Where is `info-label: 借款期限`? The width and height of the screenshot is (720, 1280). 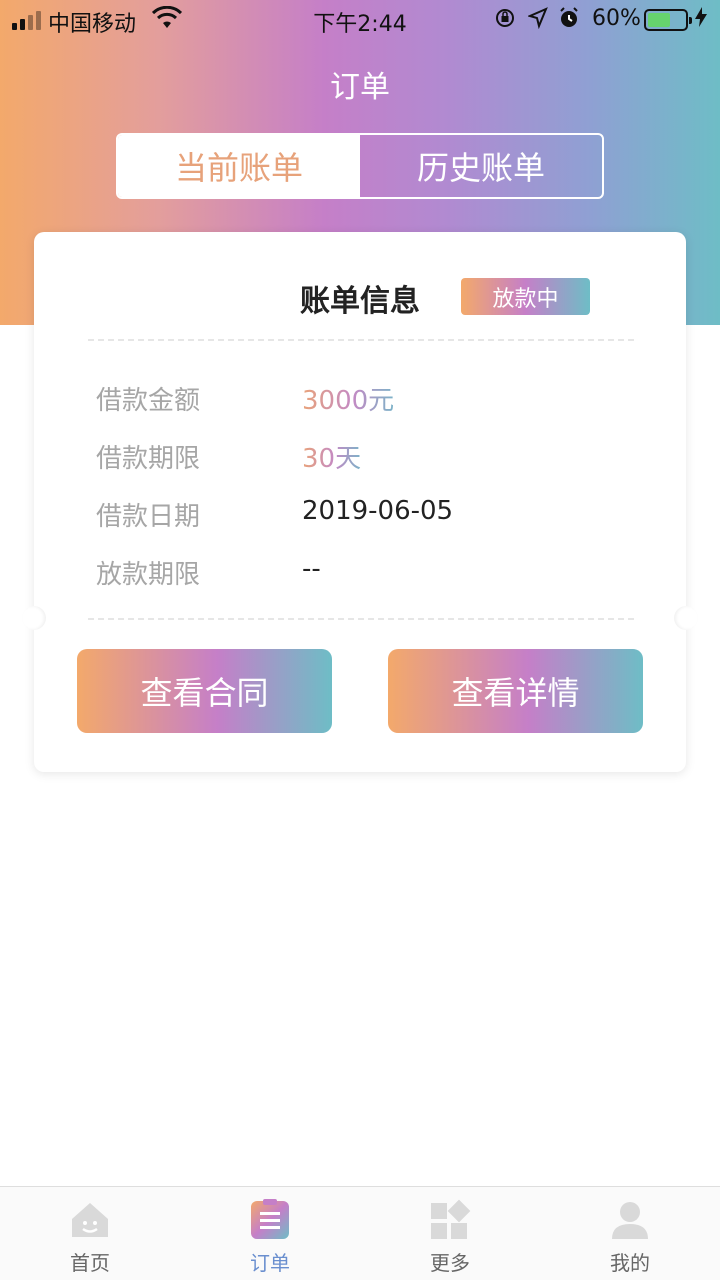 info-label: 借款期限 is located at coordinates (148, 459).